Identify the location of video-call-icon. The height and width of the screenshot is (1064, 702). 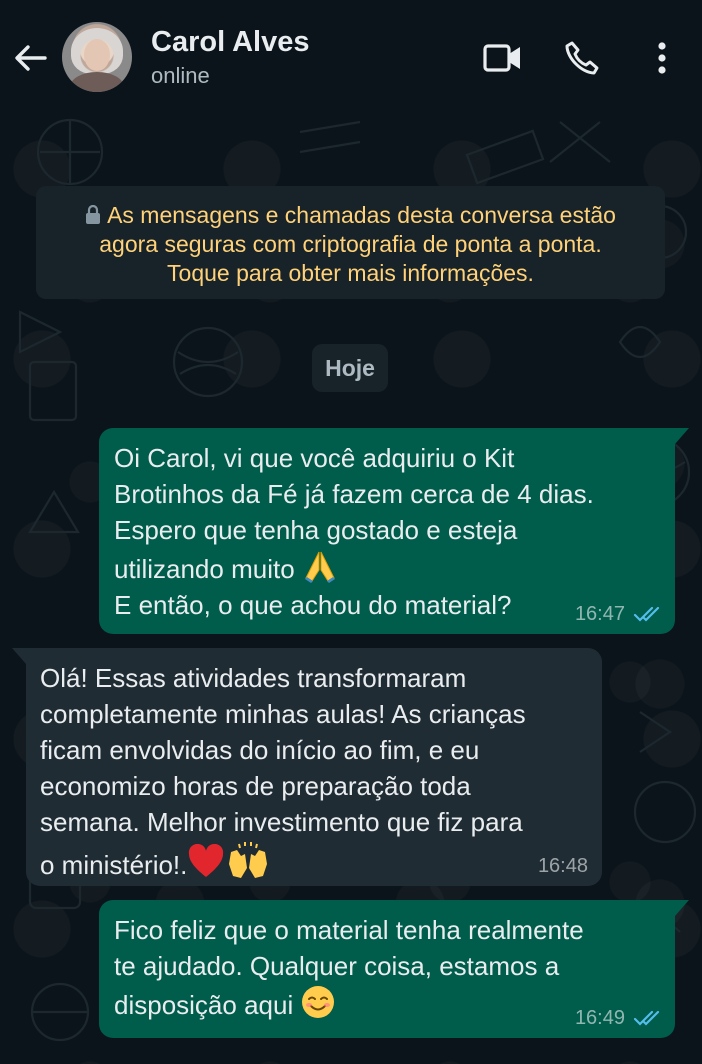
(501, 58).